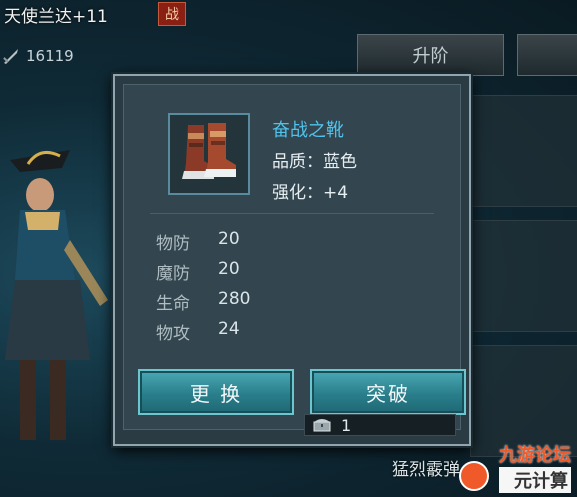  Describe the element at coordinates (216, 392) in the screenshot. I see `replace-button: 更 换` at that location.